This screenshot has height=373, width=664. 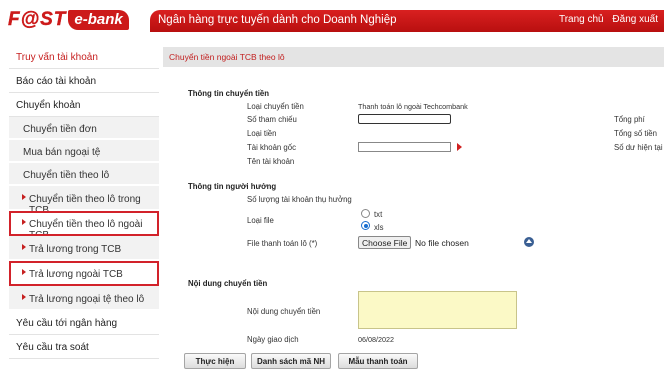 What do you see at coordinates (299, 199) in the screenshot?
I see `beneficiary-count-label: Số lượng tài khoản thụ hưởng` at bounding box center [299, 199].